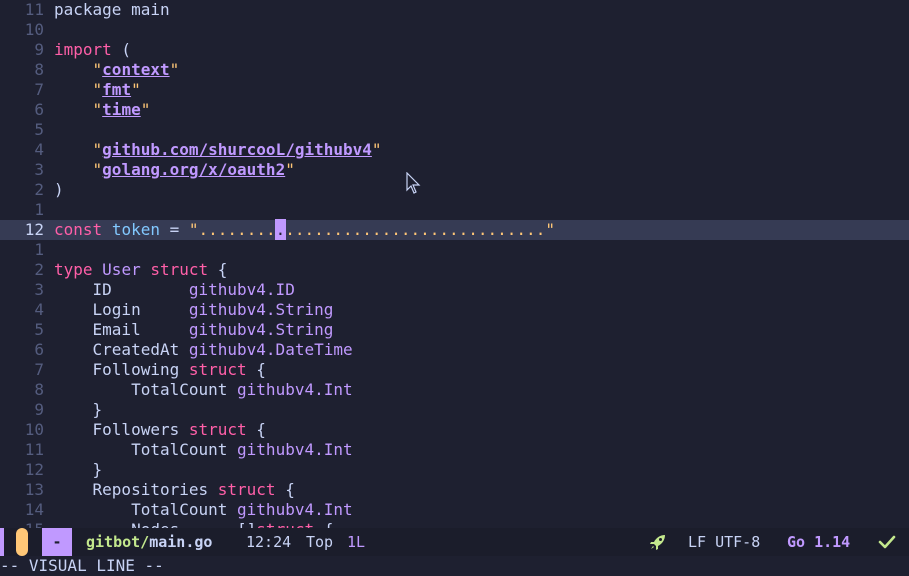 This screenshot has height=576, width=909. Describe the element at coordinates (454, 330) in the screenshot. I see `code-line: 5 Email githubv4.String` at that location.